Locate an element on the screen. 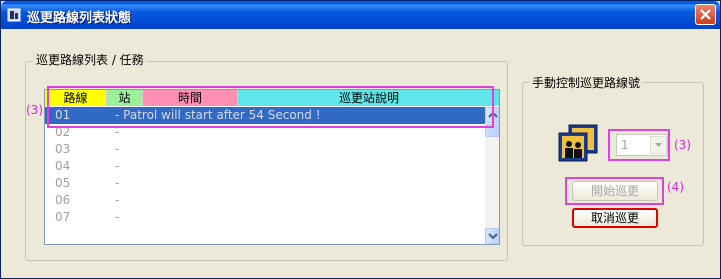 This screenshot has height=279, width=721. combo-annotation: (3) is located at coordinates (682, 145).